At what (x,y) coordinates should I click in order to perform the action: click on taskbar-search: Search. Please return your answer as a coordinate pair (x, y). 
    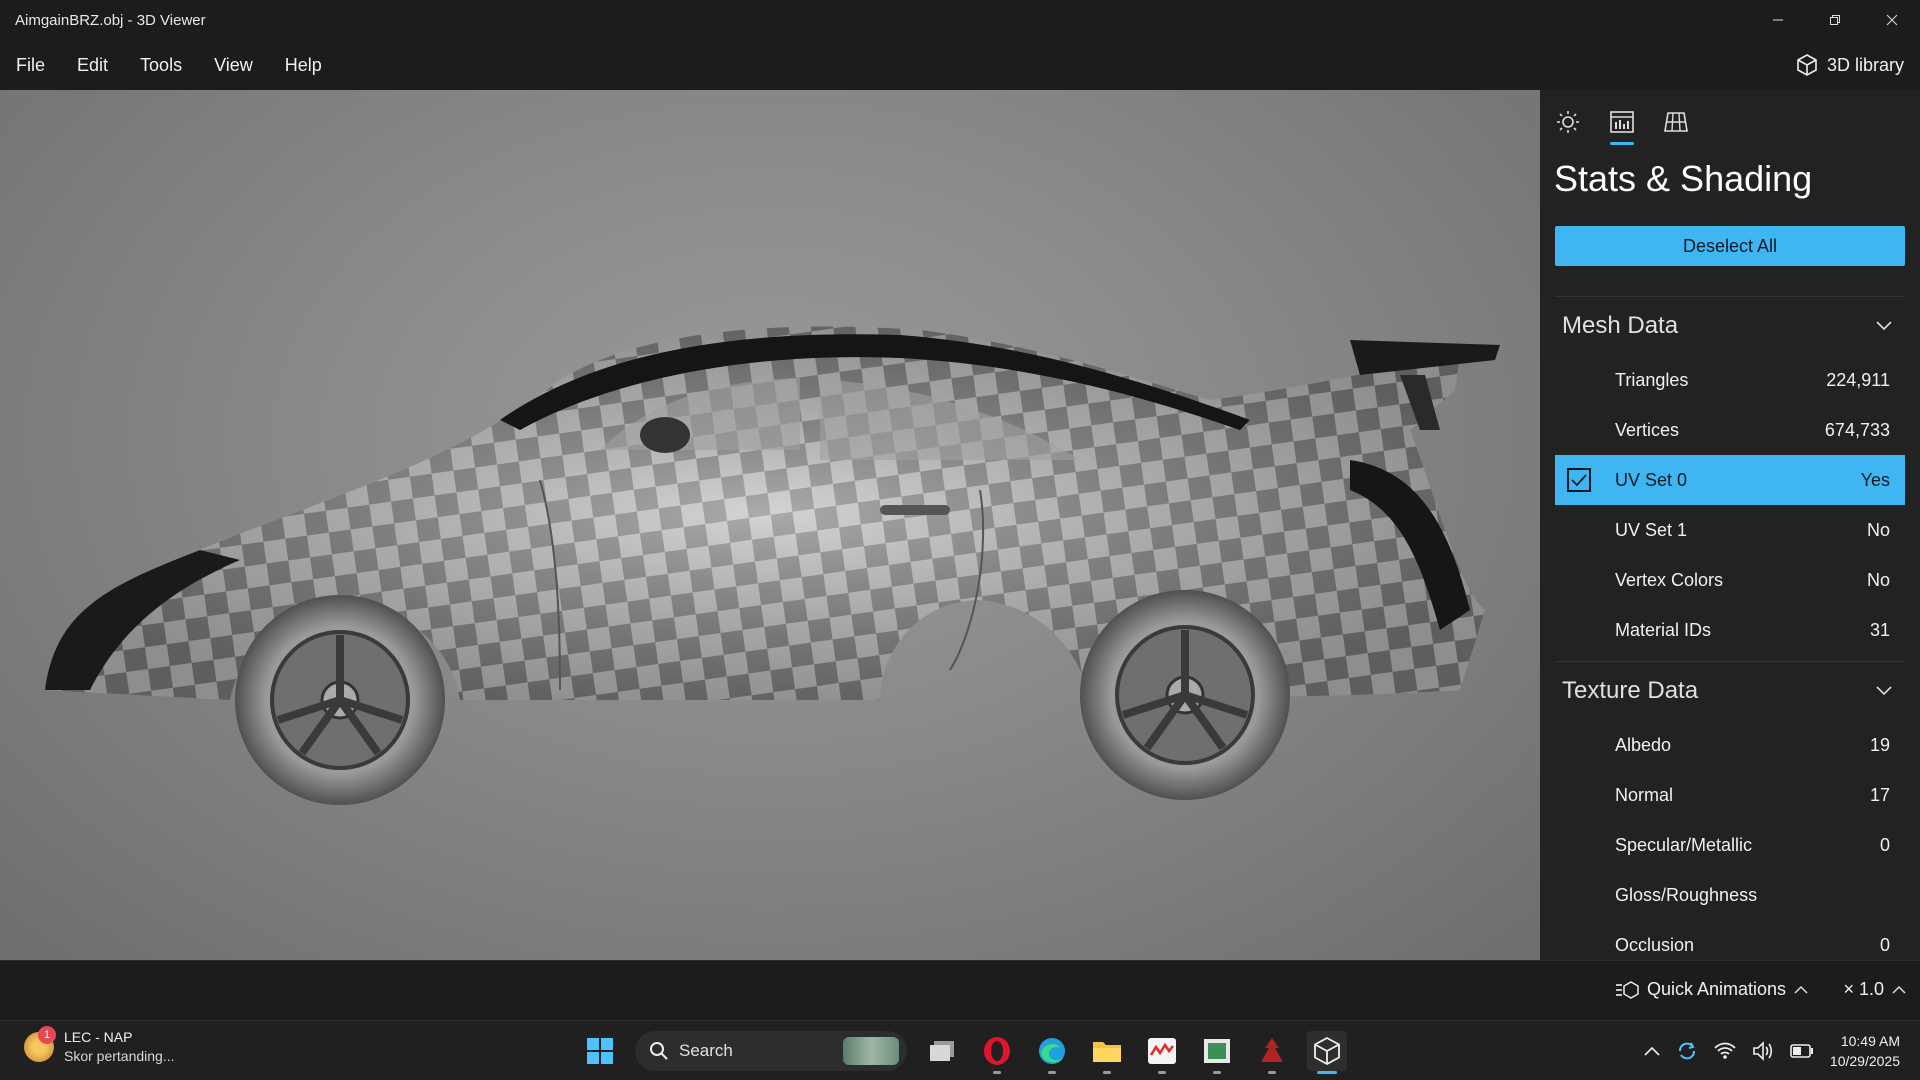
    Looking at the image, I should click on (771, 1051).